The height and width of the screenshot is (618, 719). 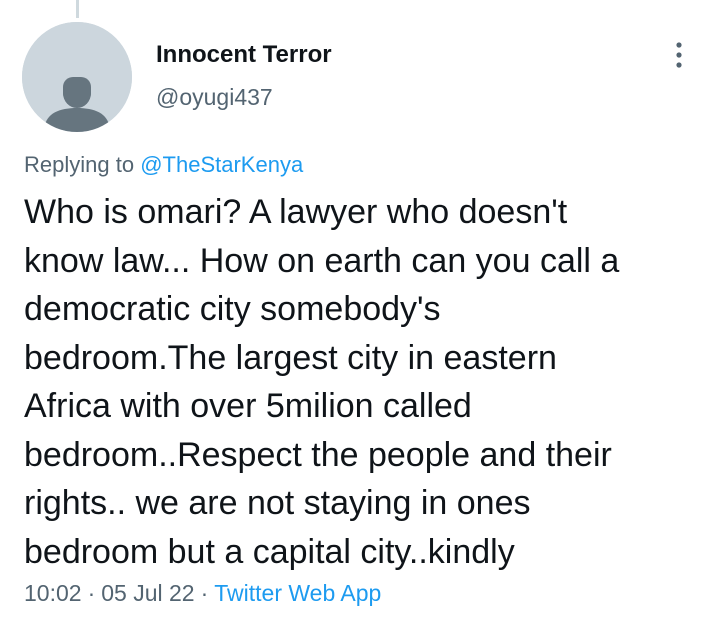 I want to click on replying-to-mention-link: @TheStarKenya, so click(x=221, y=164).